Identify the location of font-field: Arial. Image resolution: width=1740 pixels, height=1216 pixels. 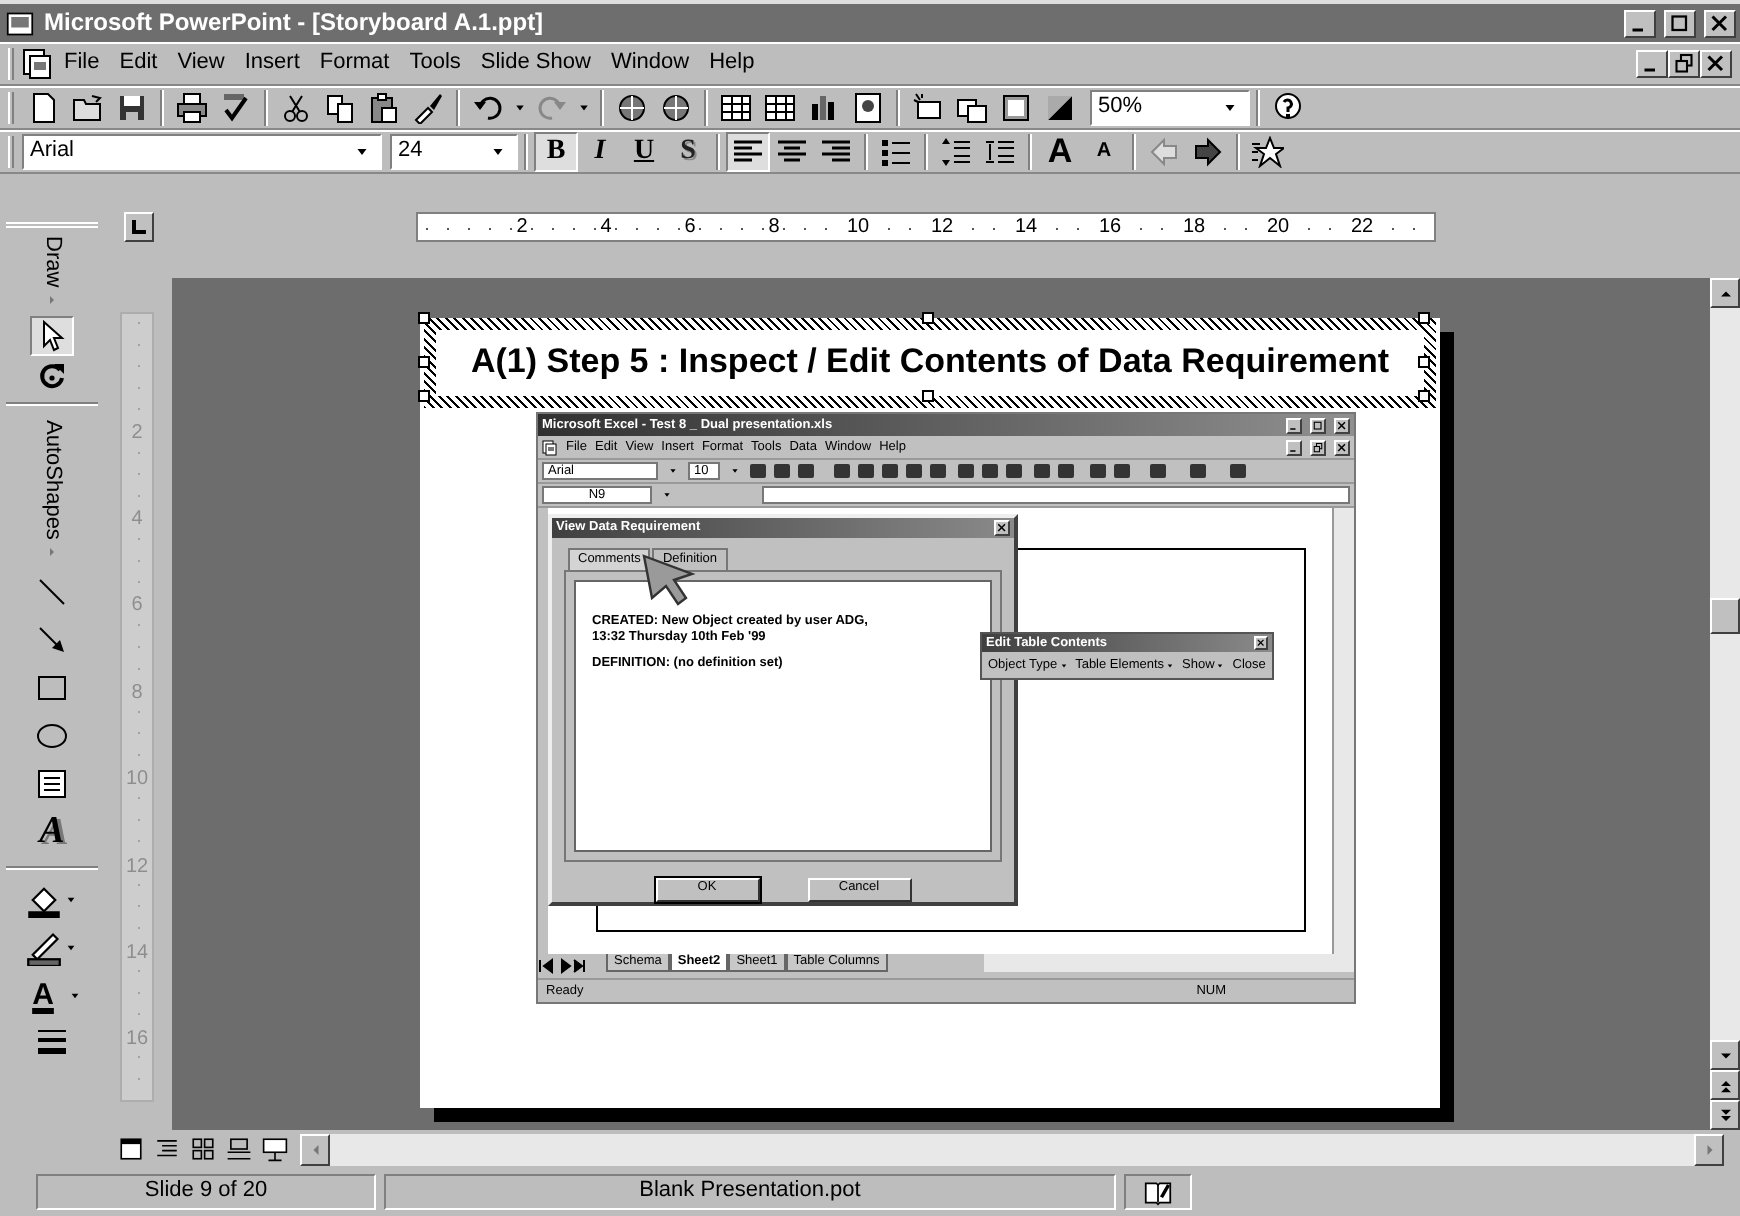
(202, 152).